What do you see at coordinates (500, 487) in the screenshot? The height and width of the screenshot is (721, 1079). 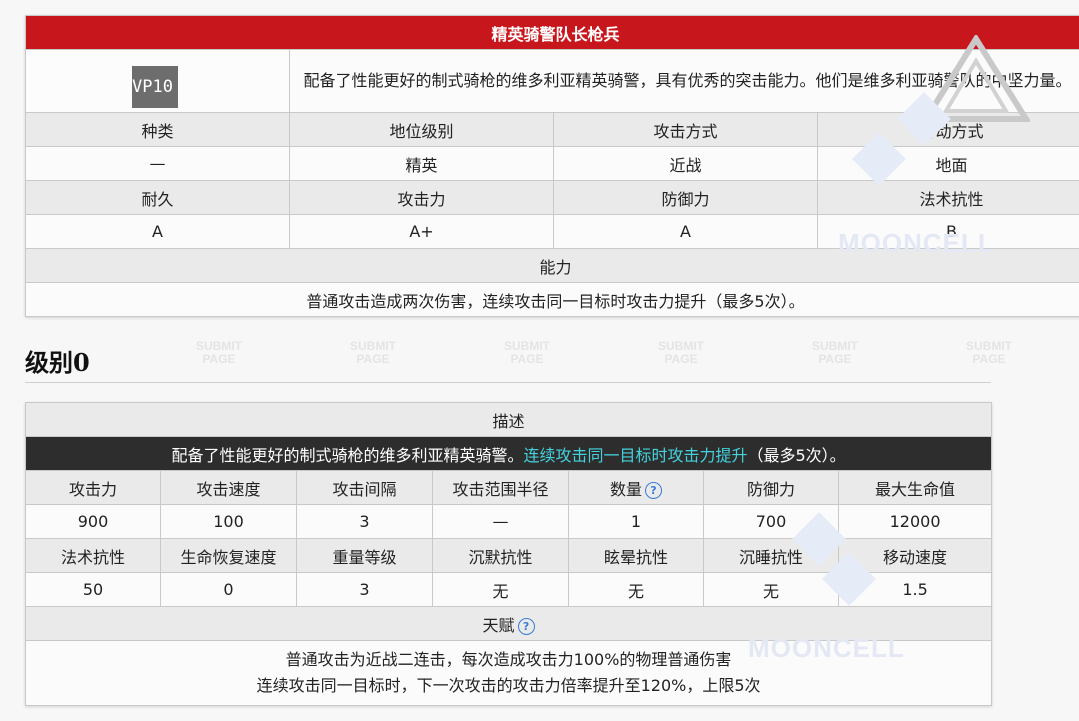 I see `stat-header-range: 攻击范围半径` at bounding box center [500, 487].